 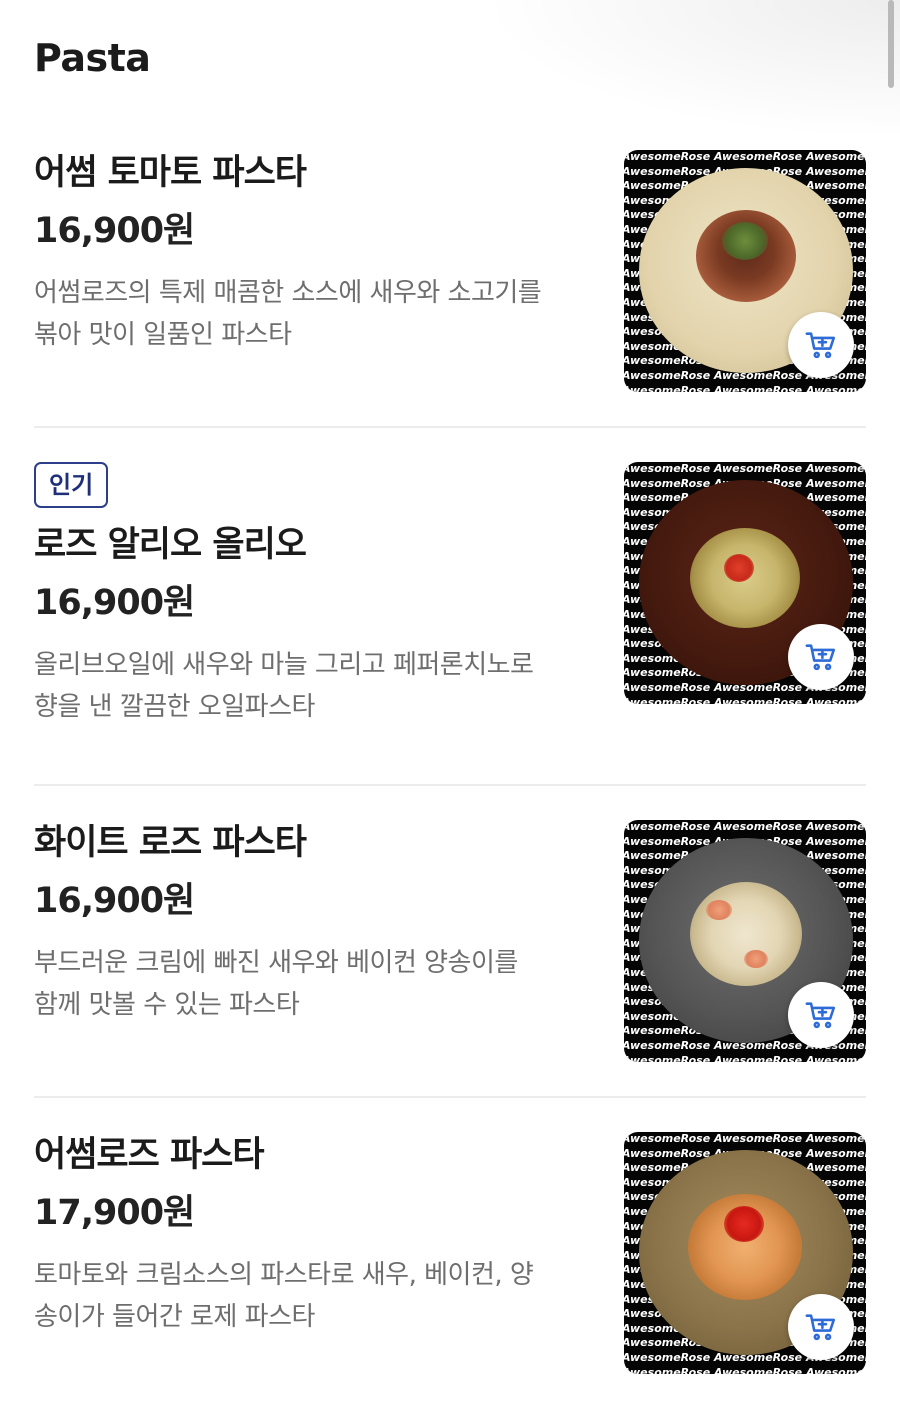 What do you see at coordinates (174, 707) in the screenshot?
I see `item-description-line: 향을 낸 깔끔한 오일파스타` at bounding box center [174, 707].